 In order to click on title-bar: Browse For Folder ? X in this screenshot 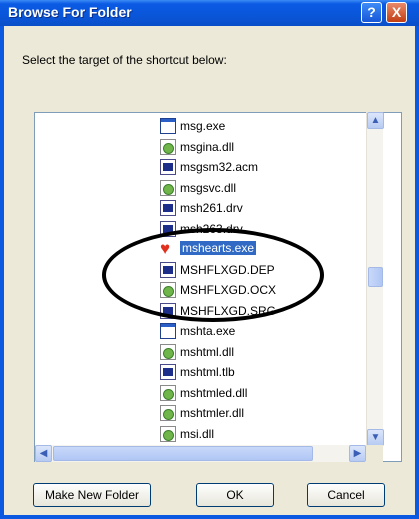, I will do `click(209, 13)`.